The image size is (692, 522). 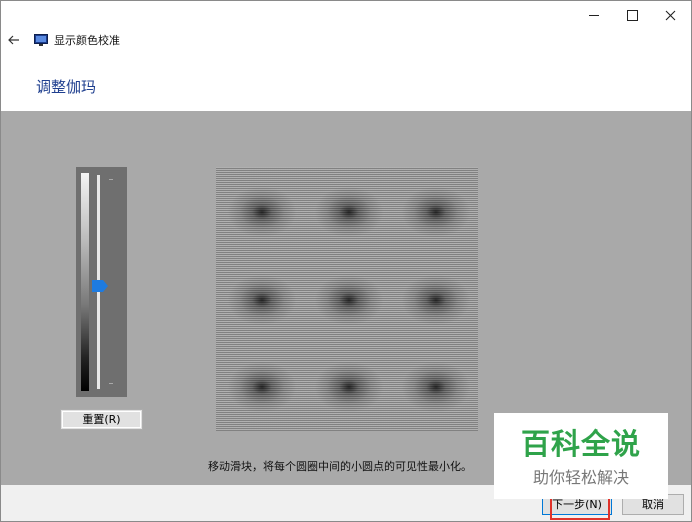 What do you see at coordinates (340, 466) in the screenshot?
I see `instruction-text: 移动滑块，将每个圆圈中间的小圆点的可见性最小化。` at bounding box center [340, 466].